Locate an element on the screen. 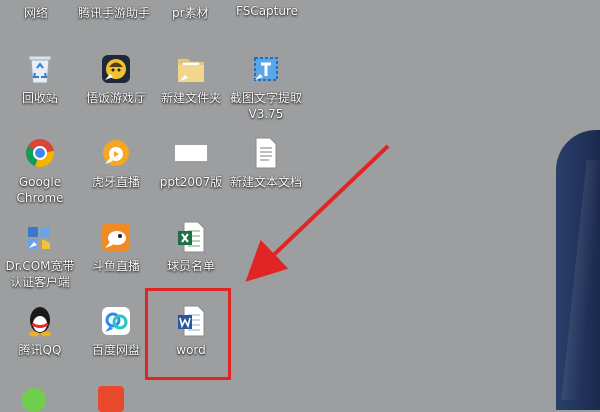 Image resolution: width=600 pixels, height=412 pixels. desktop-icon-recycle-bin: 回收站 is located at coordinates (40, 79).